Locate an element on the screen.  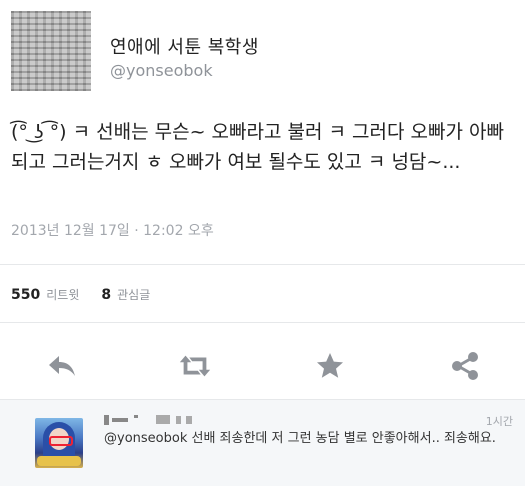
reply-icon is located at coordinates (62, 366).